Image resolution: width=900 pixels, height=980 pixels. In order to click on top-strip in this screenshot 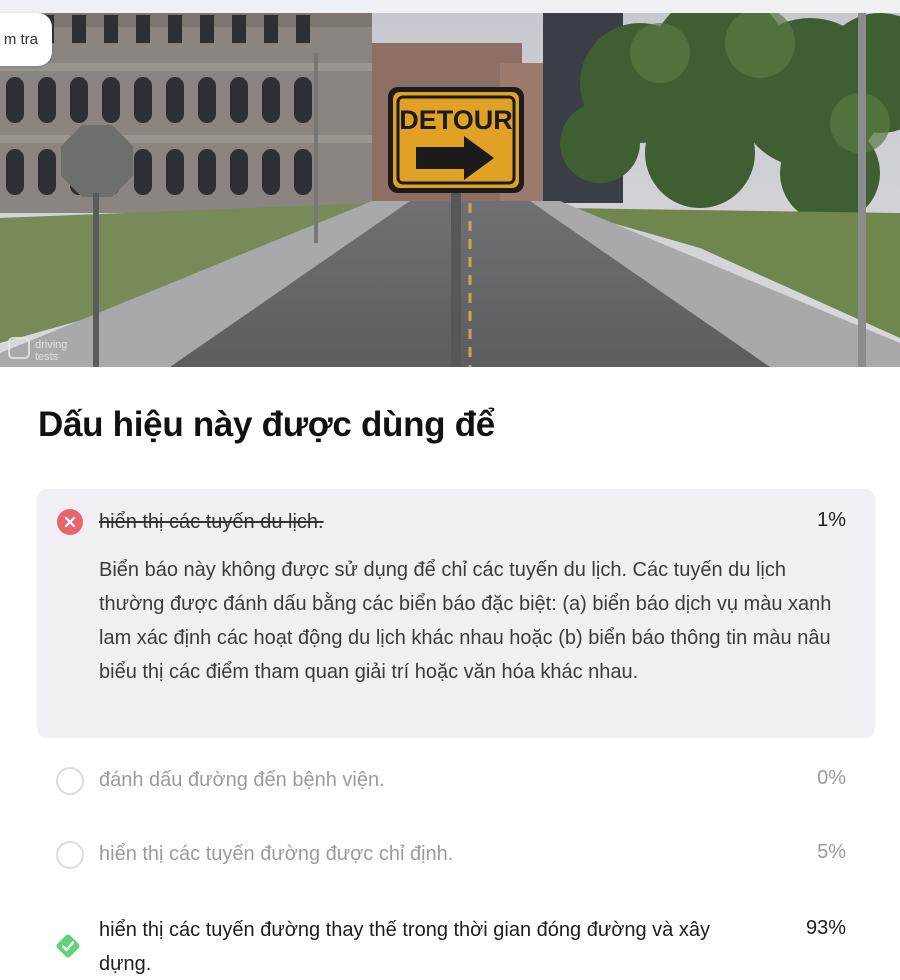, I will do `click(450, 6)`.